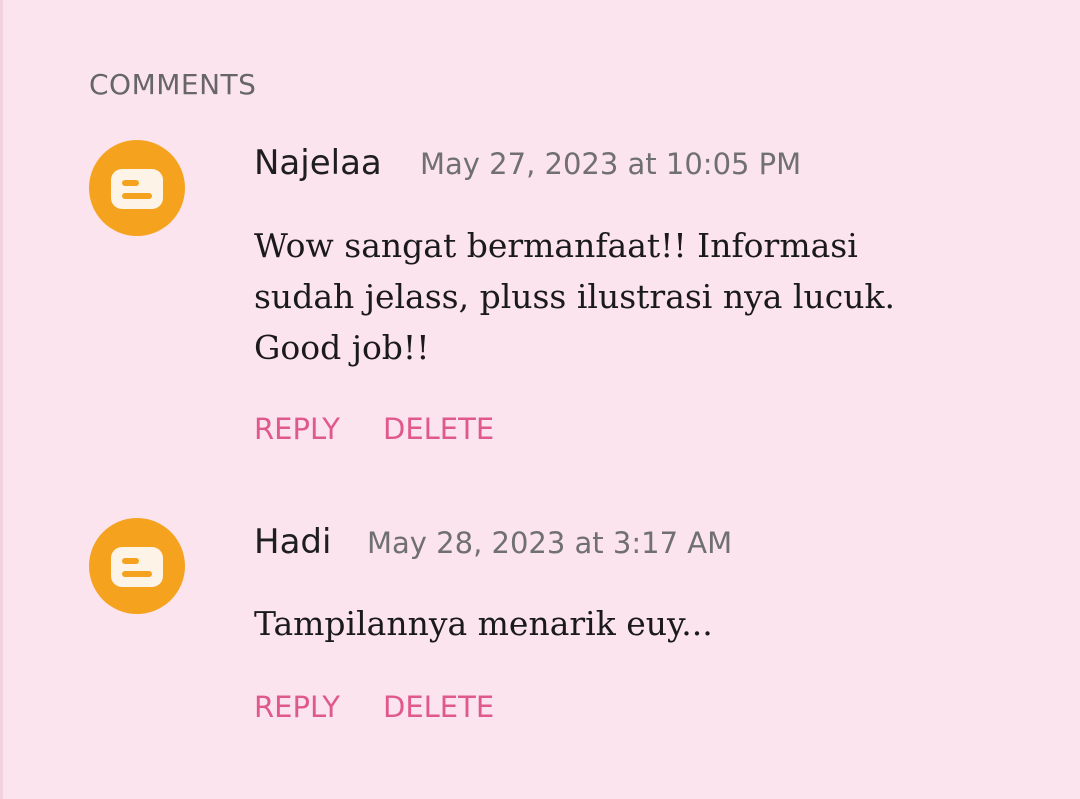 The image size is (1080, 799). Describe the element at coordinates (173, 84) in the screenshot. I see `comments-heading: COMMENTS` at that location.